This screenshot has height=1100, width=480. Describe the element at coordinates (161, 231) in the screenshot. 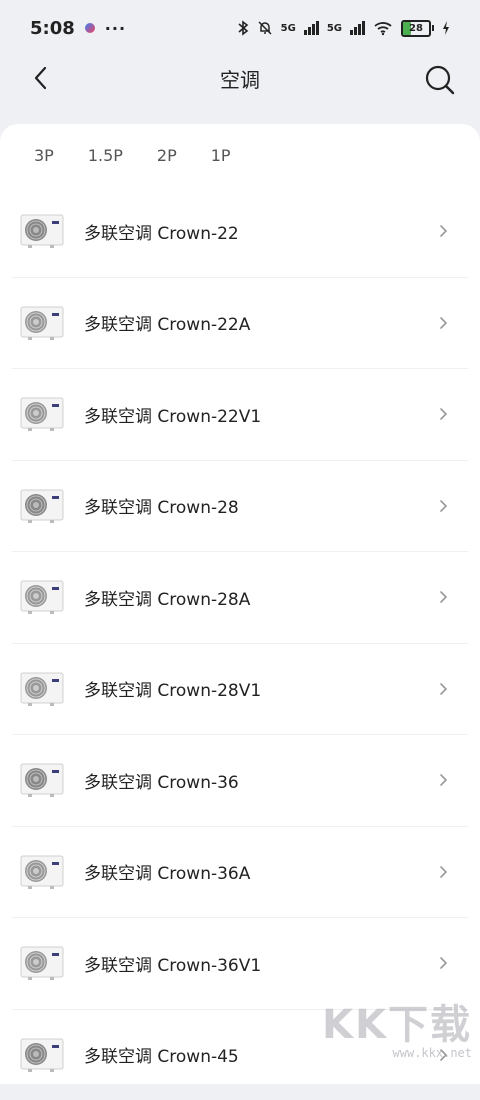

I see `product-name: 多联空调 Crown-22` at that location.